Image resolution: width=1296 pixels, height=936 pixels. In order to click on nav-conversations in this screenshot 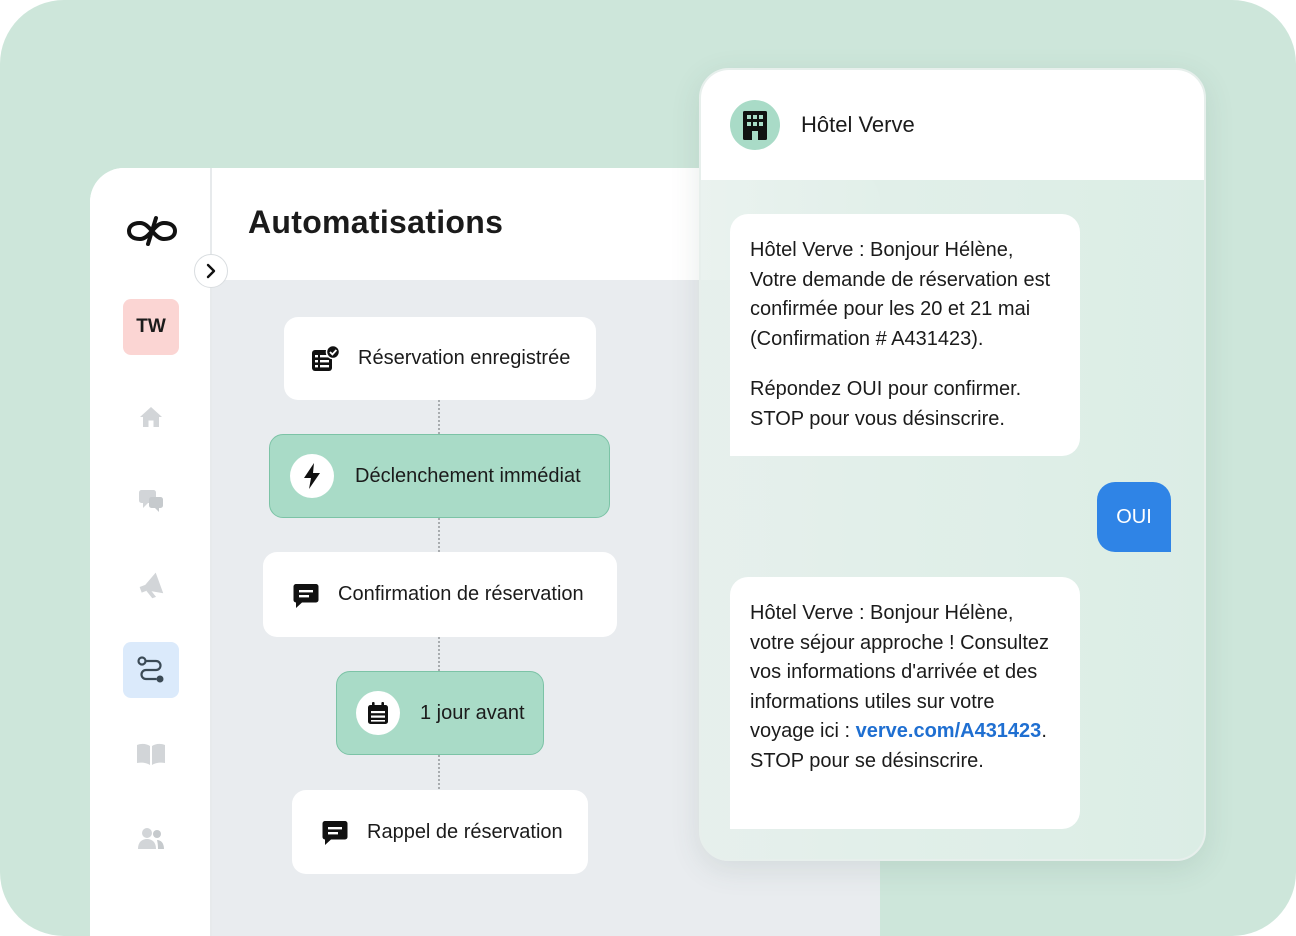, I will do `click(151, 501)`.